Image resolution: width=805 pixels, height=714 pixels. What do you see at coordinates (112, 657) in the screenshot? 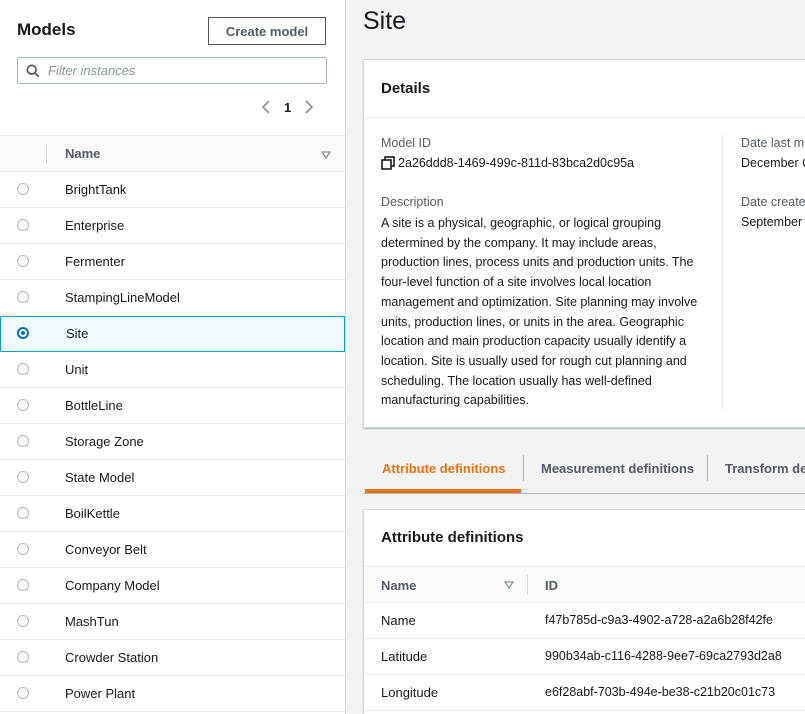
I see `list-item-label: Crowder Station` at bounding box center [112, 657].